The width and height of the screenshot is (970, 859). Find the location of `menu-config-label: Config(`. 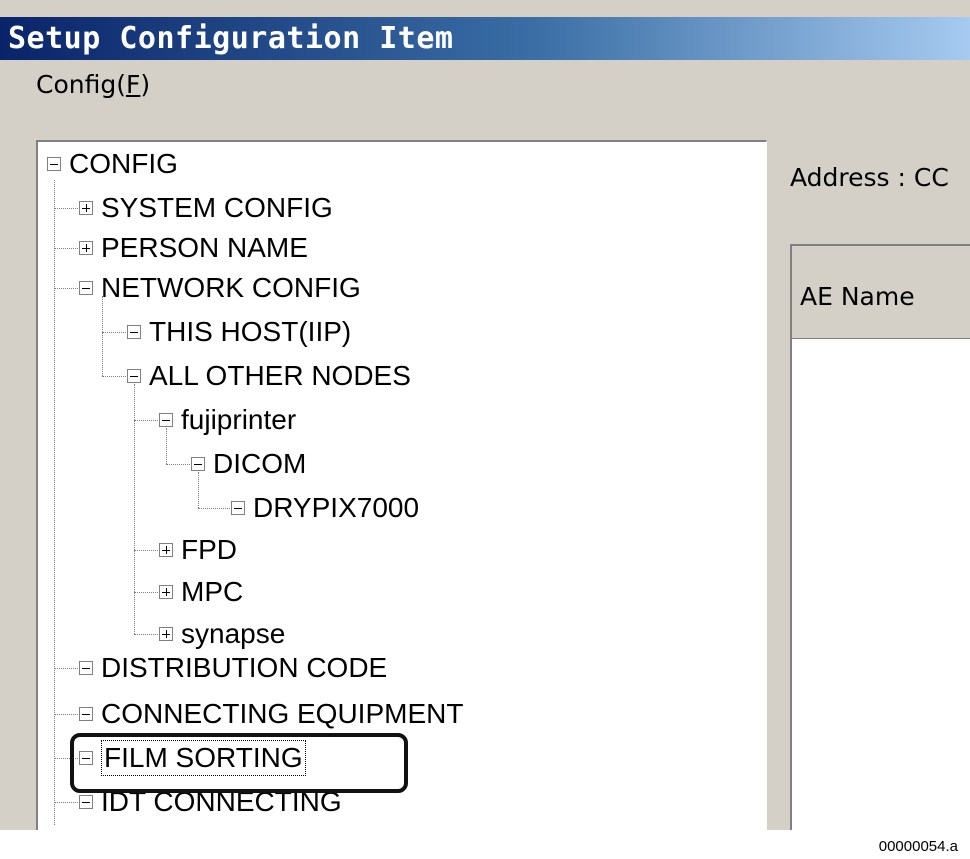

menu-config-label: Config( is located at coordinates (81, 84).